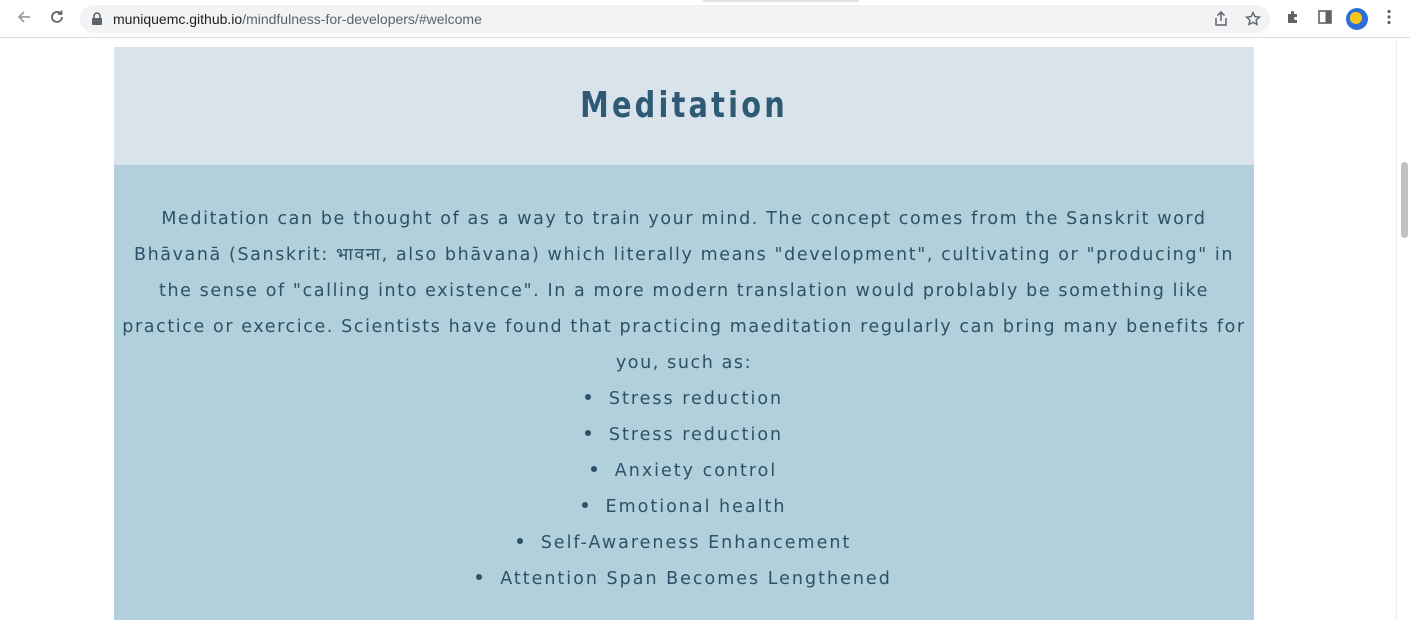 The width and height of the screenshot is (1410, 620). Describe the element at coordinates (1403, 329) in the screenshot. I see `vertical-scrollbar` at that location.